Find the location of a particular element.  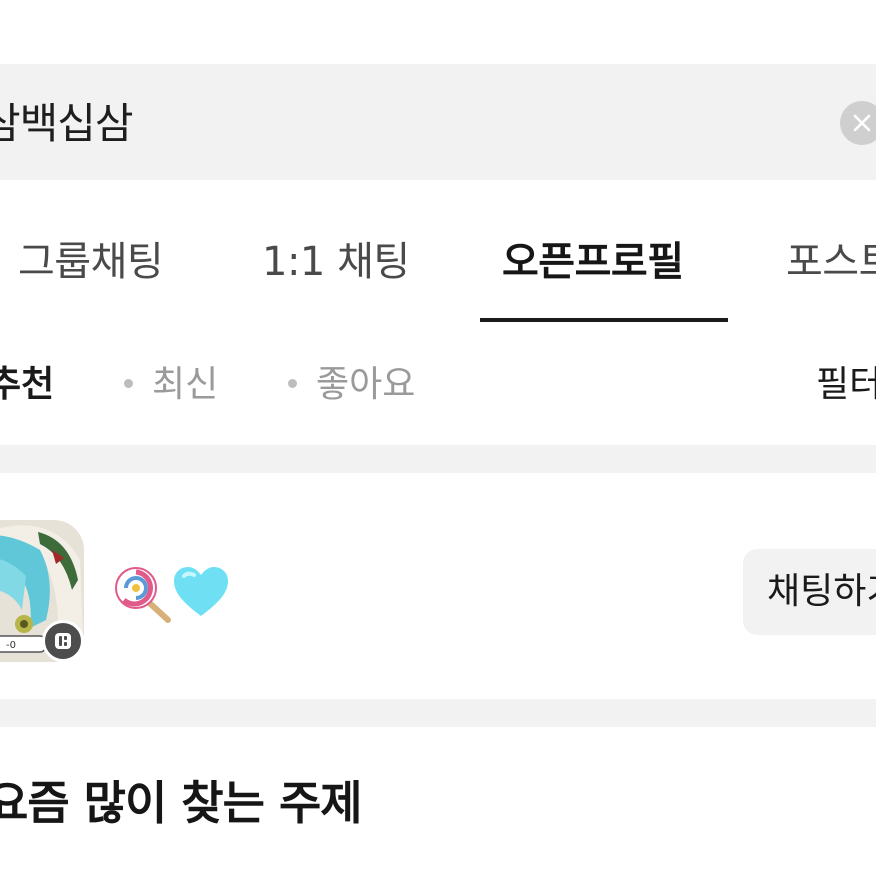

chat-button-label: 채팅하기 is located at coordinates (821, 591).